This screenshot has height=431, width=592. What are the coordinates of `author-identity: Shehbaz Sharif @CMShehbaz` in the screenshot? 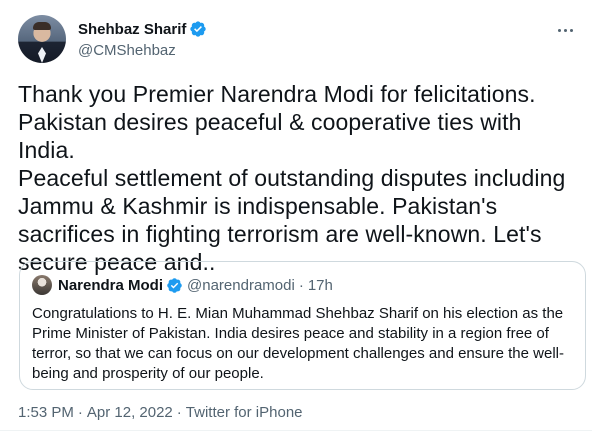 It's located at (142, 39).